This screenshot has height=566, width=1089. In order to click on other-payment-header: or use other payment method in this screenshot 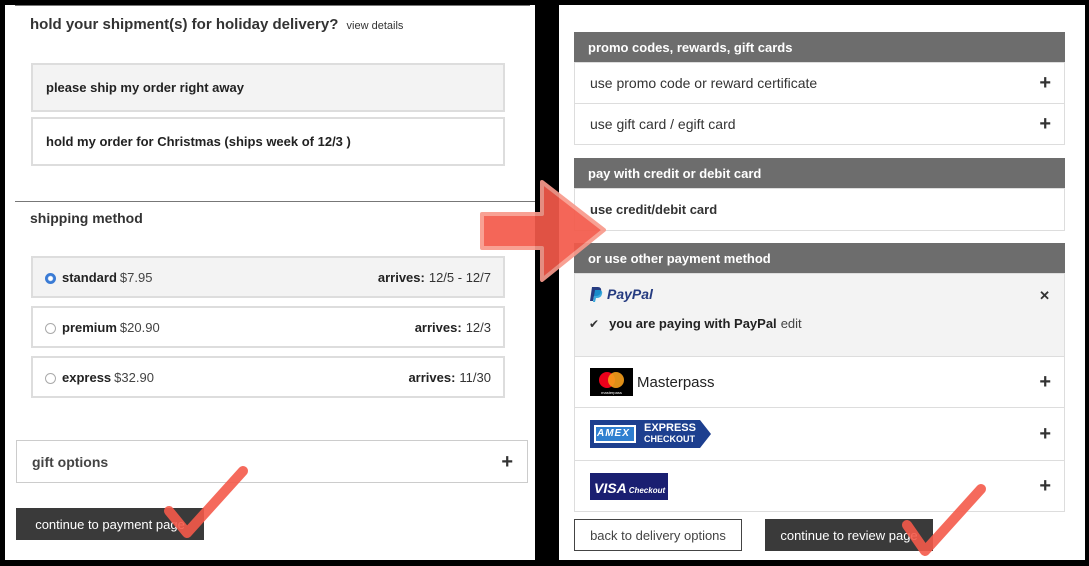, I will do `click(819, 258)`.